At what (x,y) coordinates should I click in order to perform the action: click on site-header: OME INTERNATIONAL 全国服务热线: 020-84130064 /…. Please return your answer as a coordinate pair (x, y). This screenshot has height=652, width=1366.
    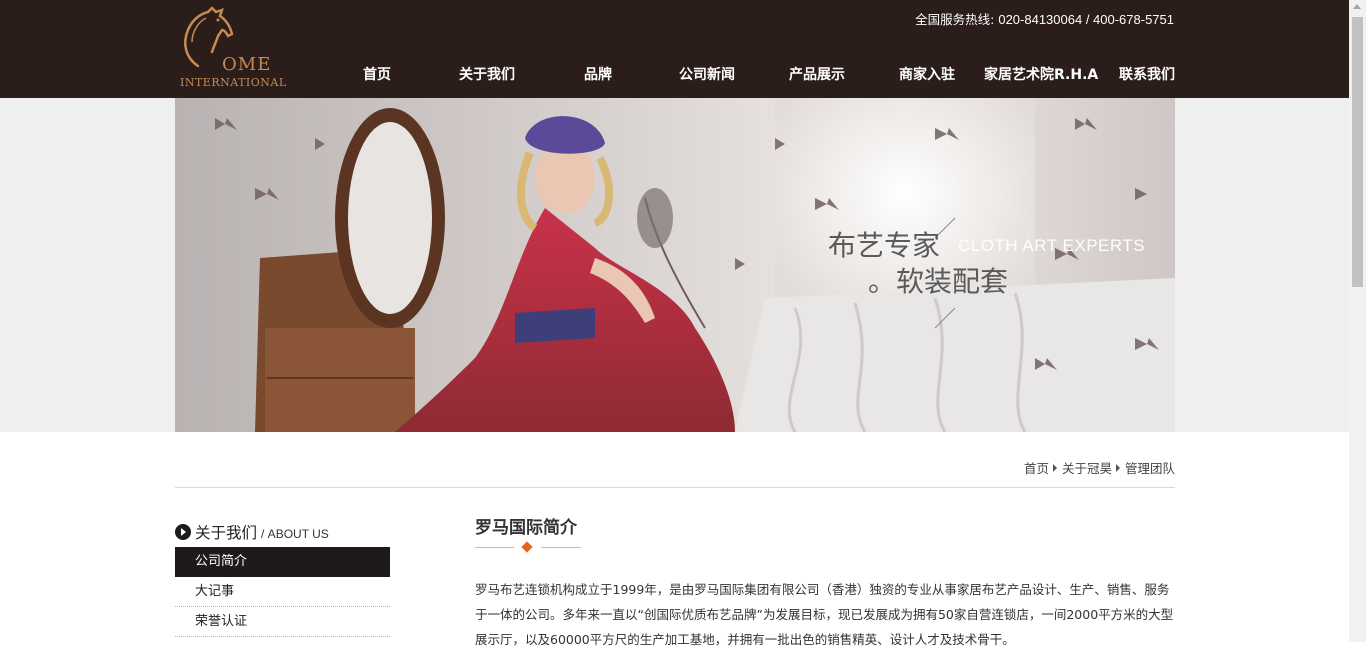
    Looking at the image, I should click on (674, 49).